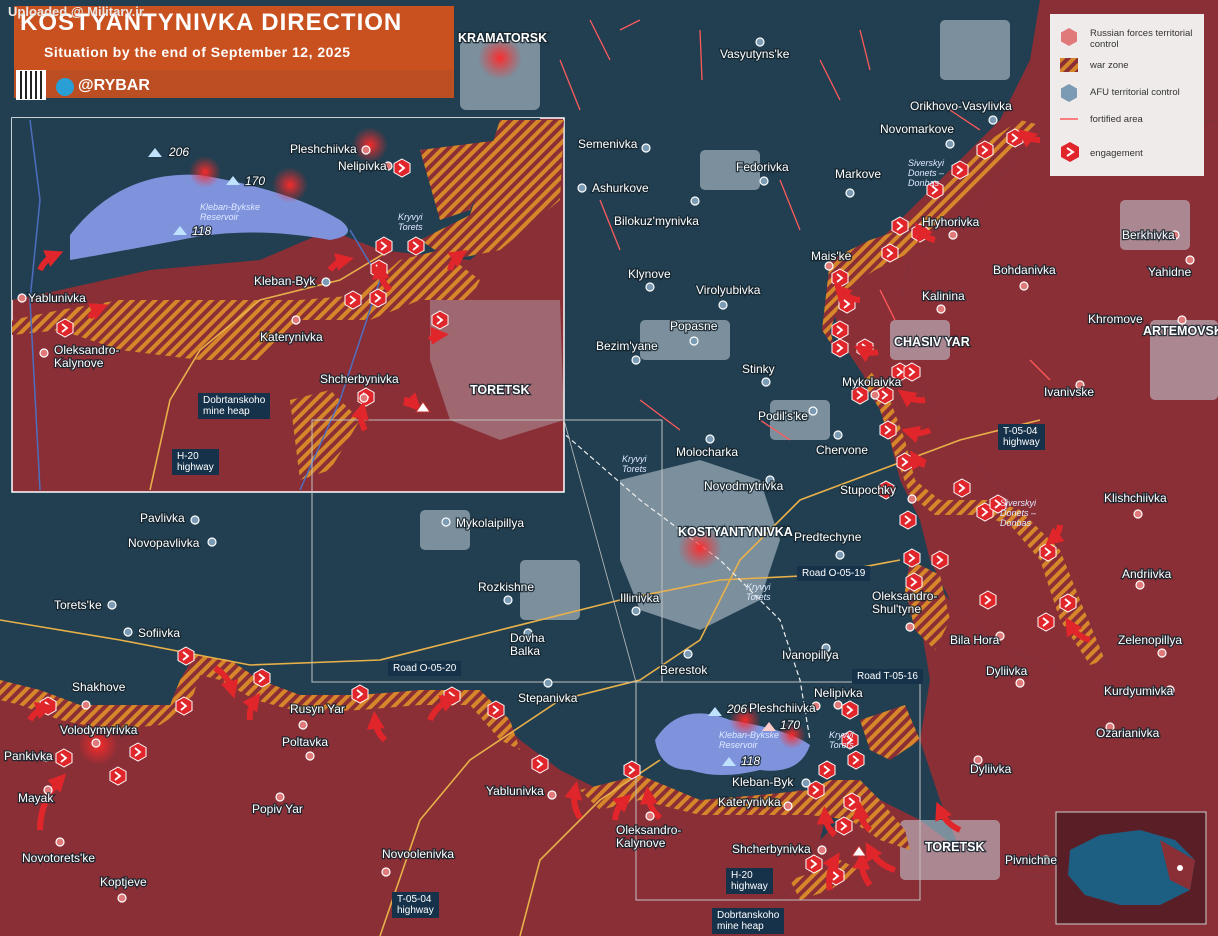 The width and height of the screenshot is (1218, 936). Describe the element at coordinates (57, 298) in the screenshot. I see `label-yablunivka: Yablunivka` at that location.